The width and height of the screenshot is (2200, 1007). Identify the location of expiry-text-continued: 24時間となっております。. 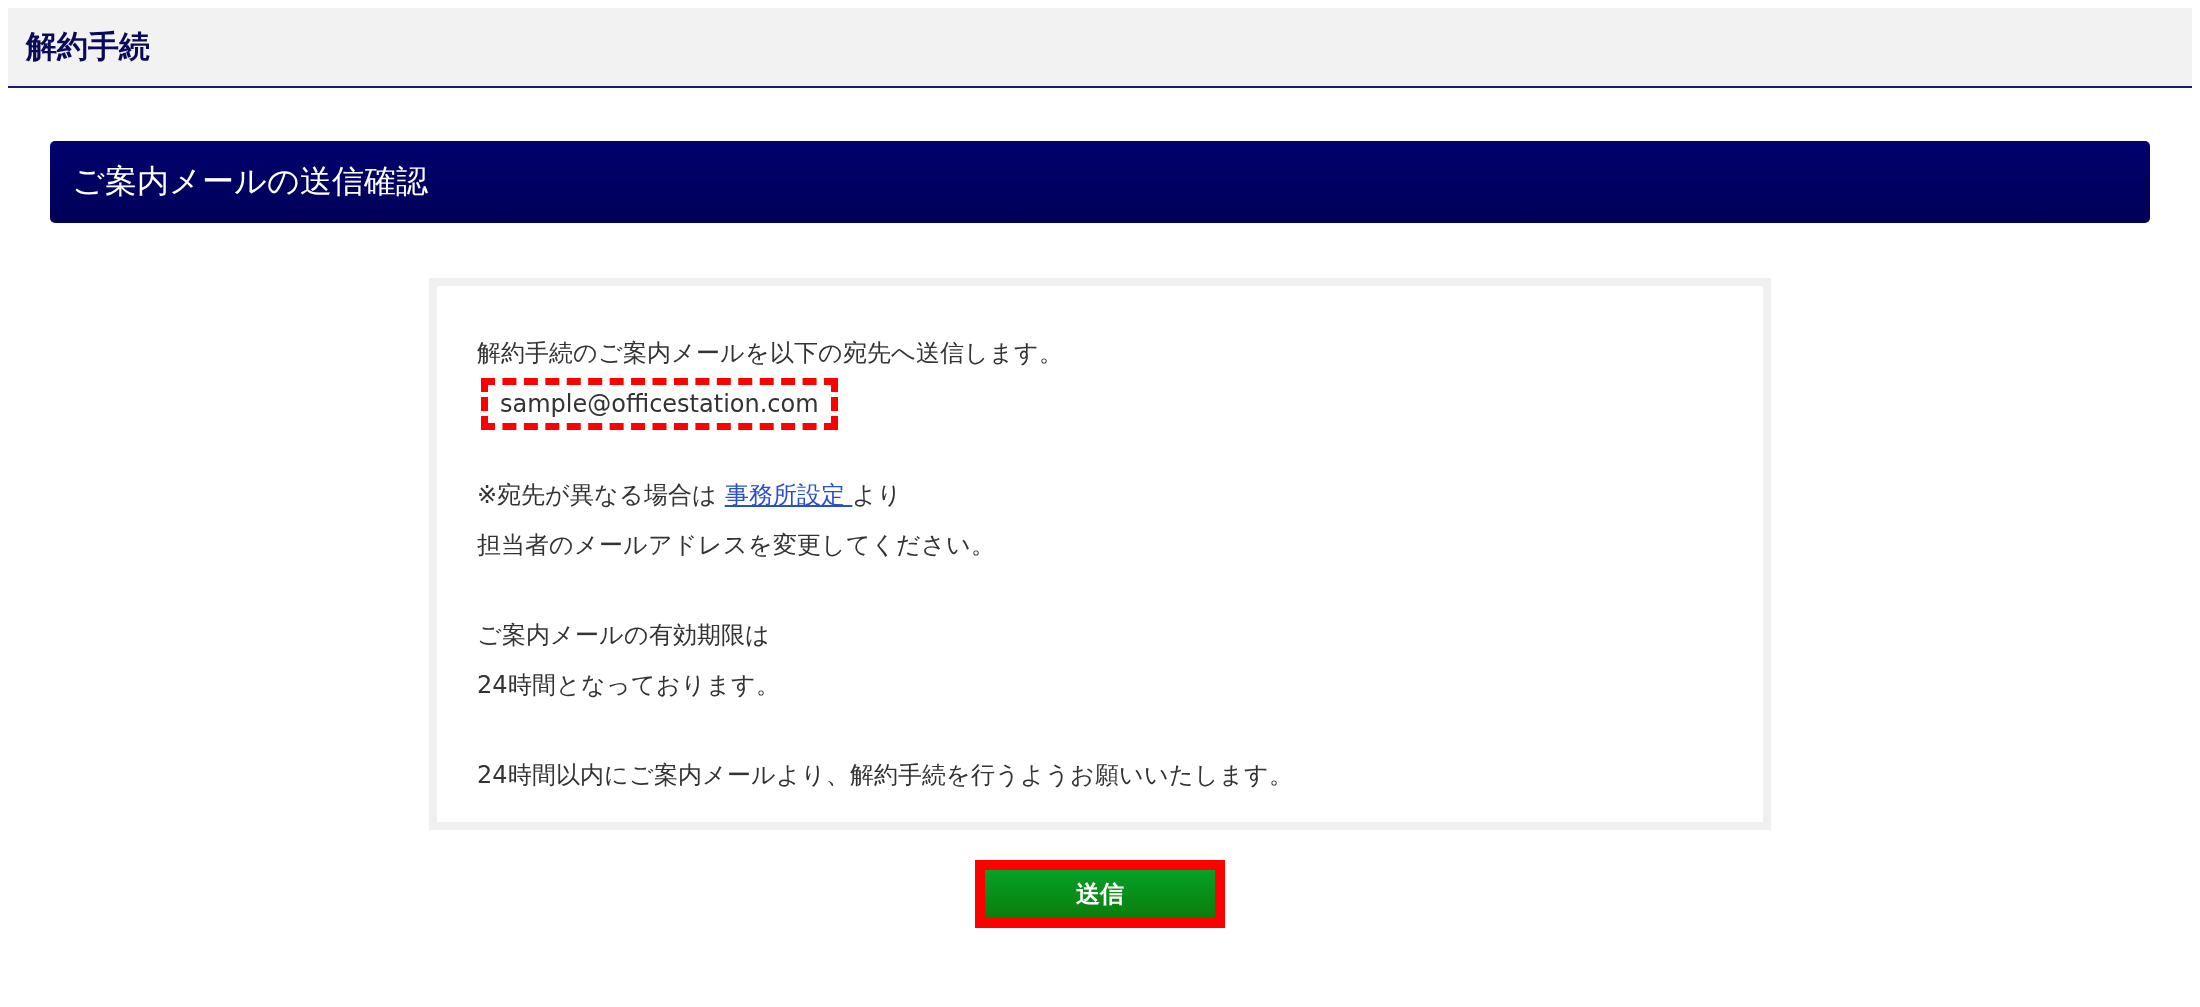
(629, 685).